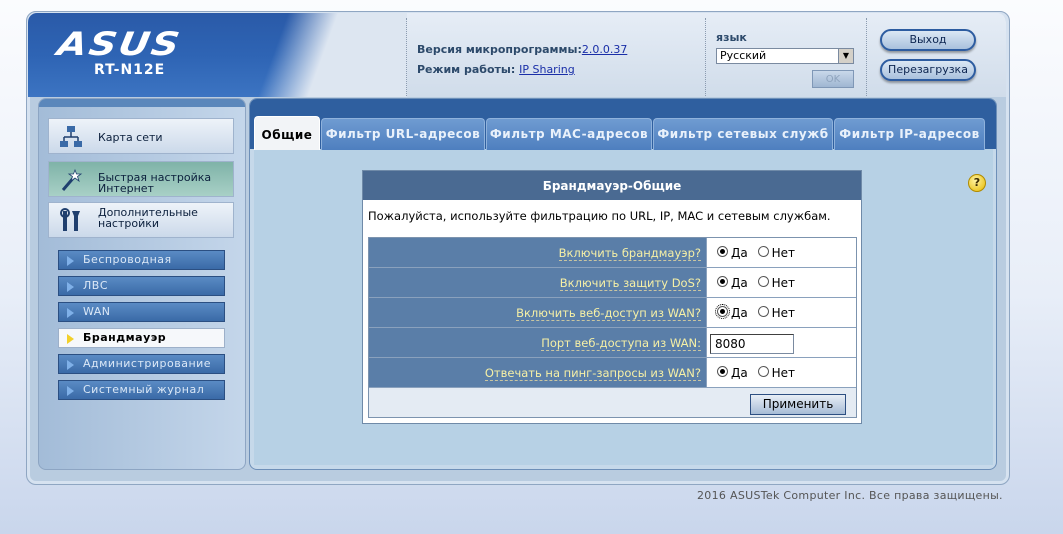  What do you see at coordinates (141, 312) in the screenshot?
I see `sidebar-item-wan: WAN` at bounding box center [141, 312].